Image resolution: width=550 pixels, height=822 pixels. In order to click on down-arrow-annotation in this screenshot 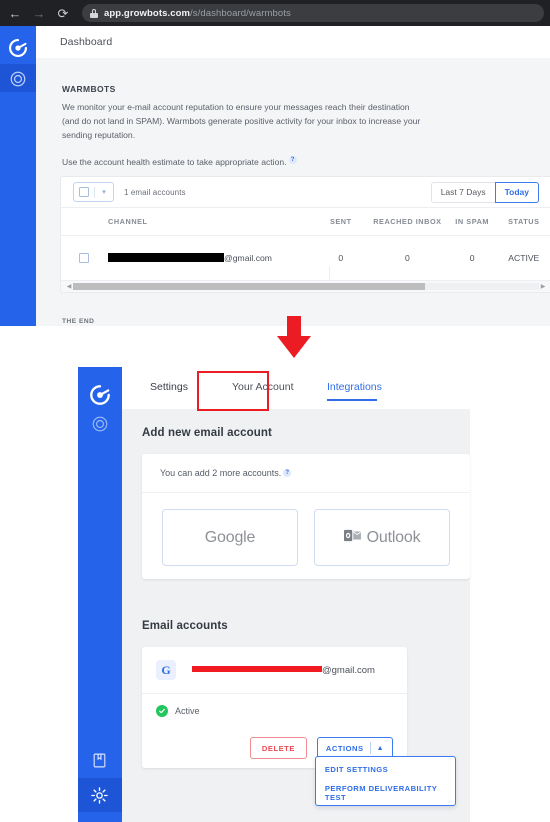, I will do `click(294, 337)`.